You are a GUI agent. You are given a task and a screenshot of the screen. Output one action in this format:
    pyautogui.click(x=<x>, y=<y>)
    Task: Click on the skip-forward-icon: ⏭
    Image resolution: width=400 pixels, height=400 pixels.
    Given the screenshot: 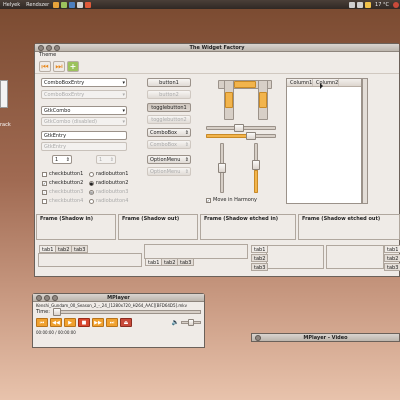 What is the action you would take?
    pyautogui.click(x=112, y=322)
    